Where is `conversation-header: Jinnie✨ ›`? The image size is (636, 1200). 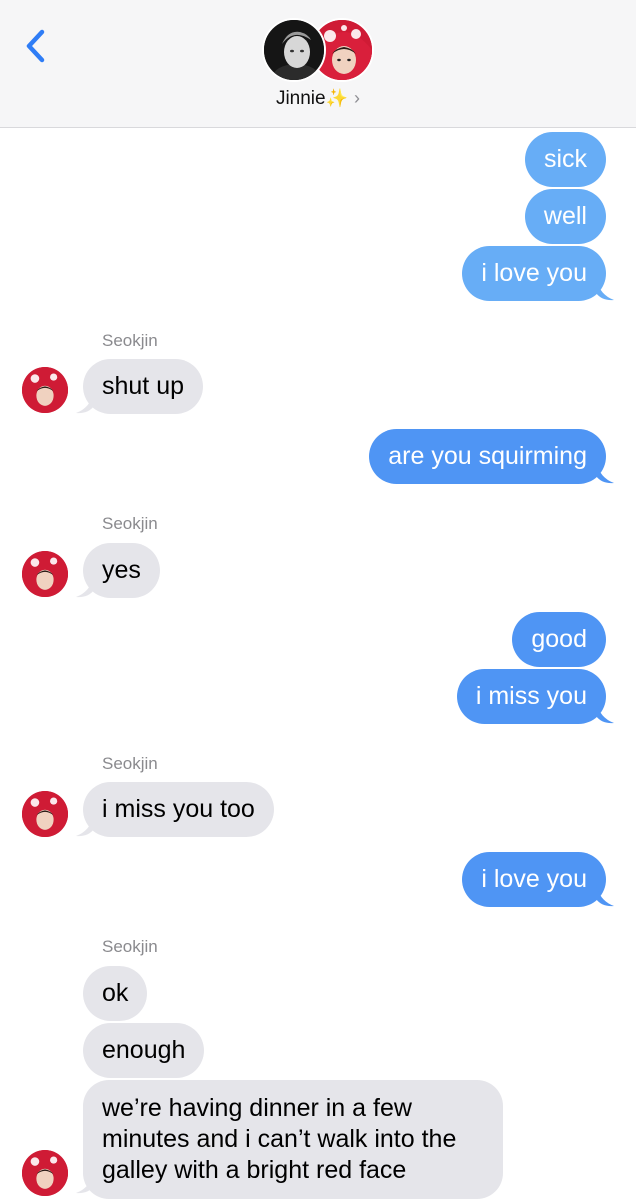
conversation-header: Jinnie✨ › is located at coordinates (318, 64).